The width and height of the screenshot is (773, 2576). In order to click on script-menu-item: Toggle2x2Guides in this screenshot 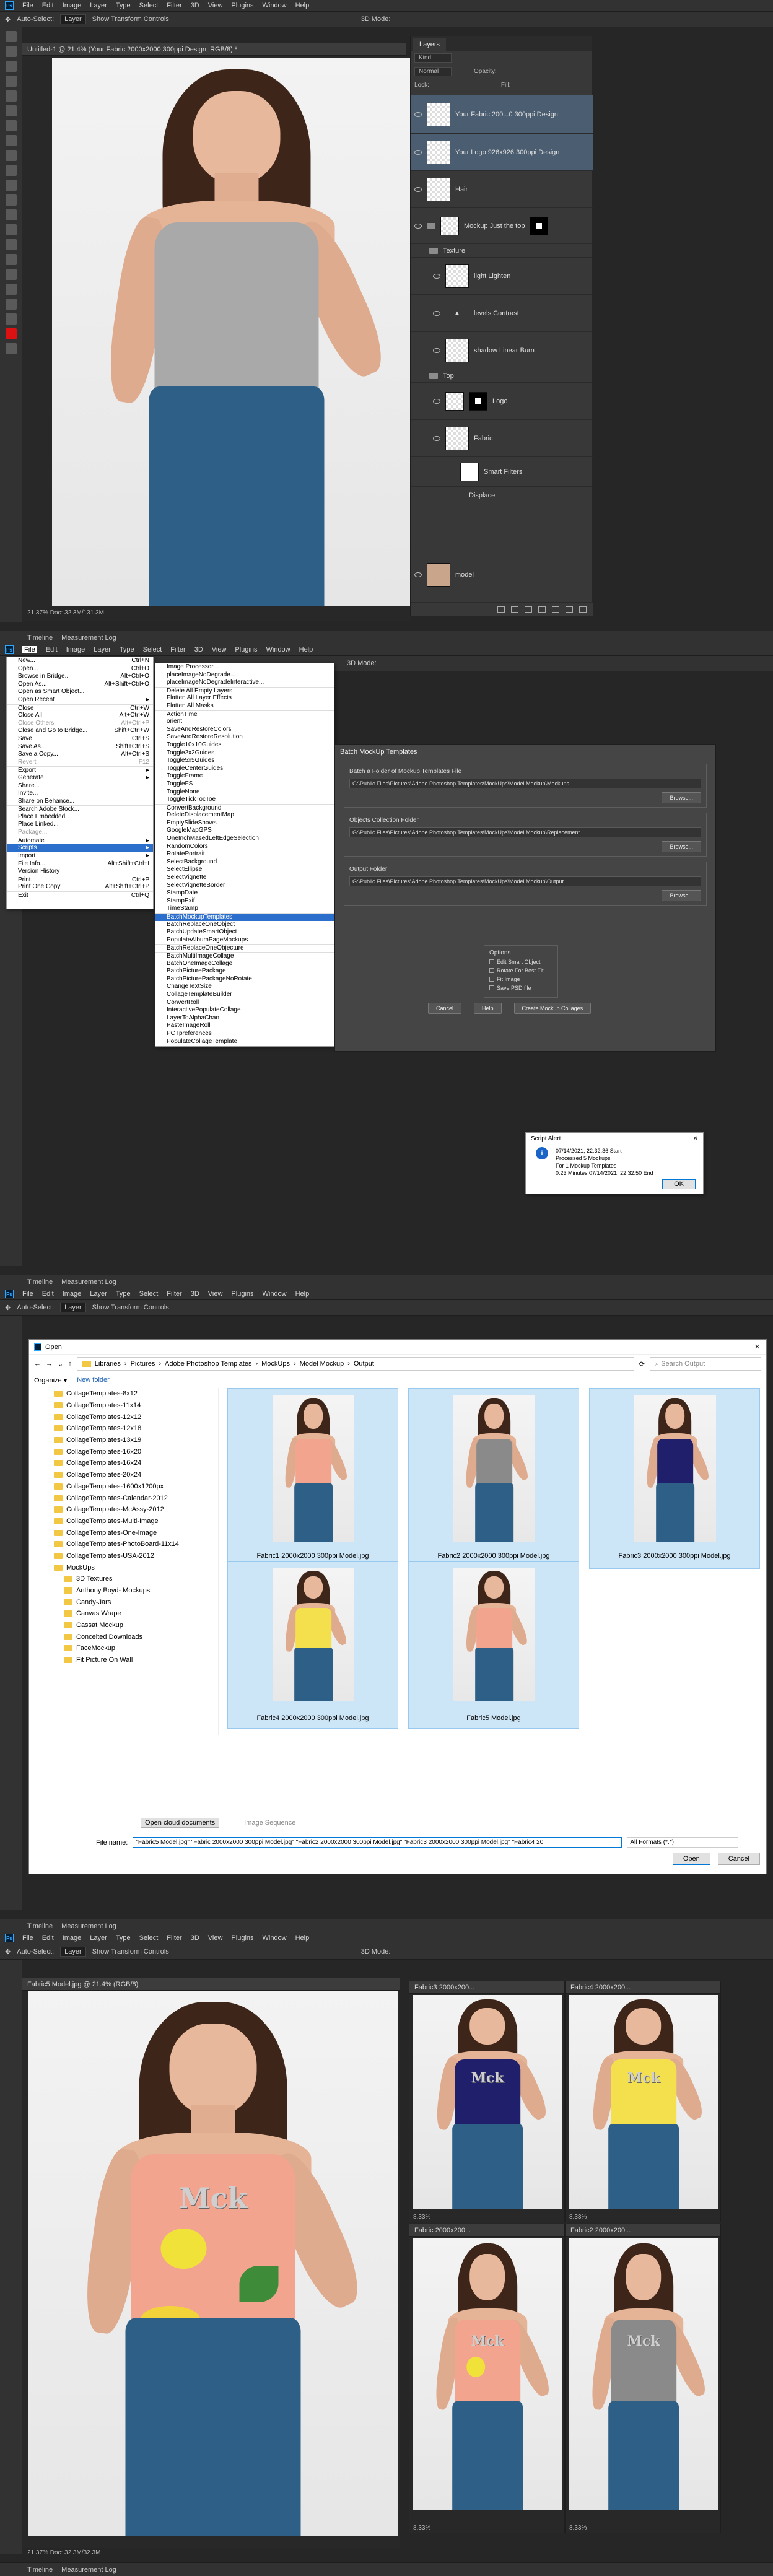, I will do `click(245, 753)`.